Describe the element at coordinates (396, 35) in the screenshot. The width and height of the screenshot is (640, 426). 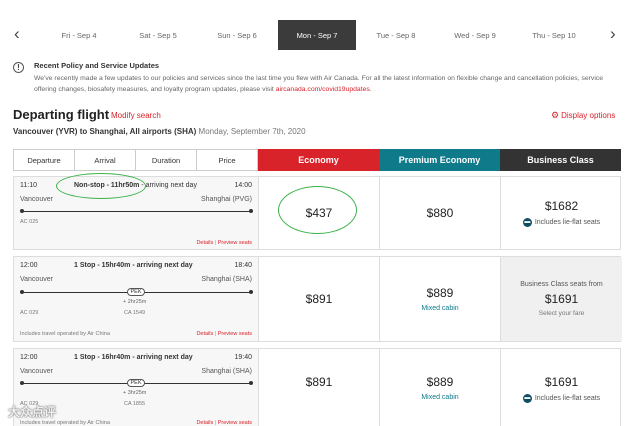
I see `date-tab: Tue - Sep 8` at that location.